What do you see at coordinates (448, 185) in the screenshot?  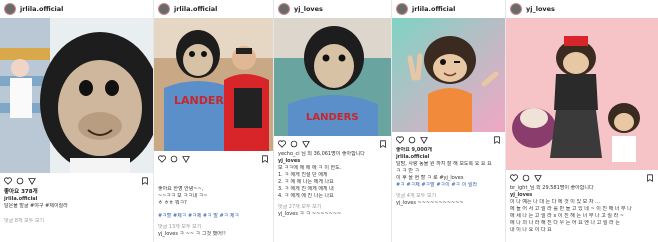 I see `hashtag-line: #ㅋ #ㅋ제 #ㅋ발 #ㅋ이 #ㅋ 이 릴라` at bounding box center [448, 185].